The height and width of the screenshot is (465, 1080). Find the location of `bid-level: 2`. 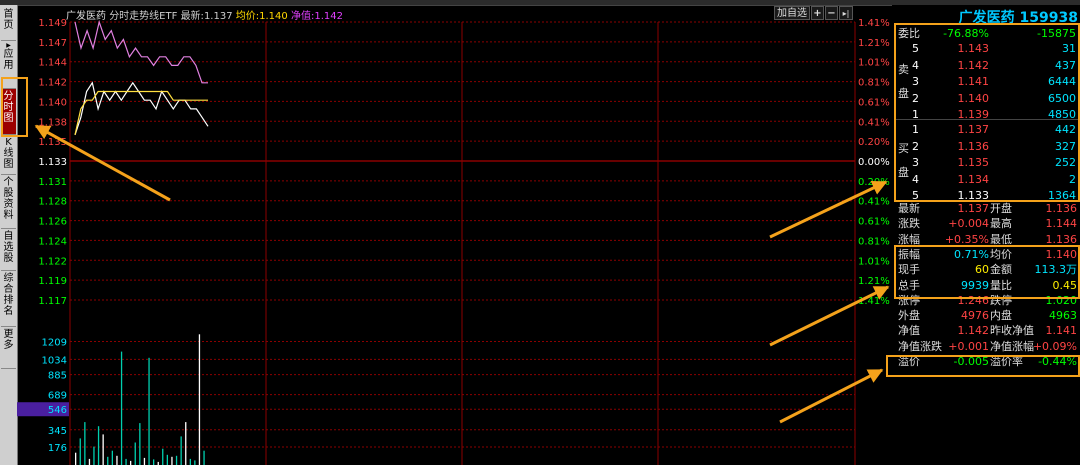

bid-level: 2 is located at coordinates (915, 146).